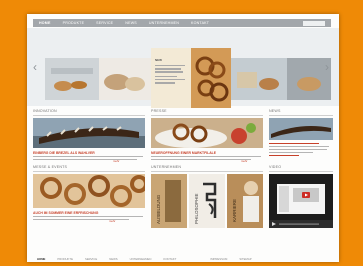 Image resolution: width=363 pixels, height=266 pixels. I want to click on pretzels-photo, so click(89, 191).